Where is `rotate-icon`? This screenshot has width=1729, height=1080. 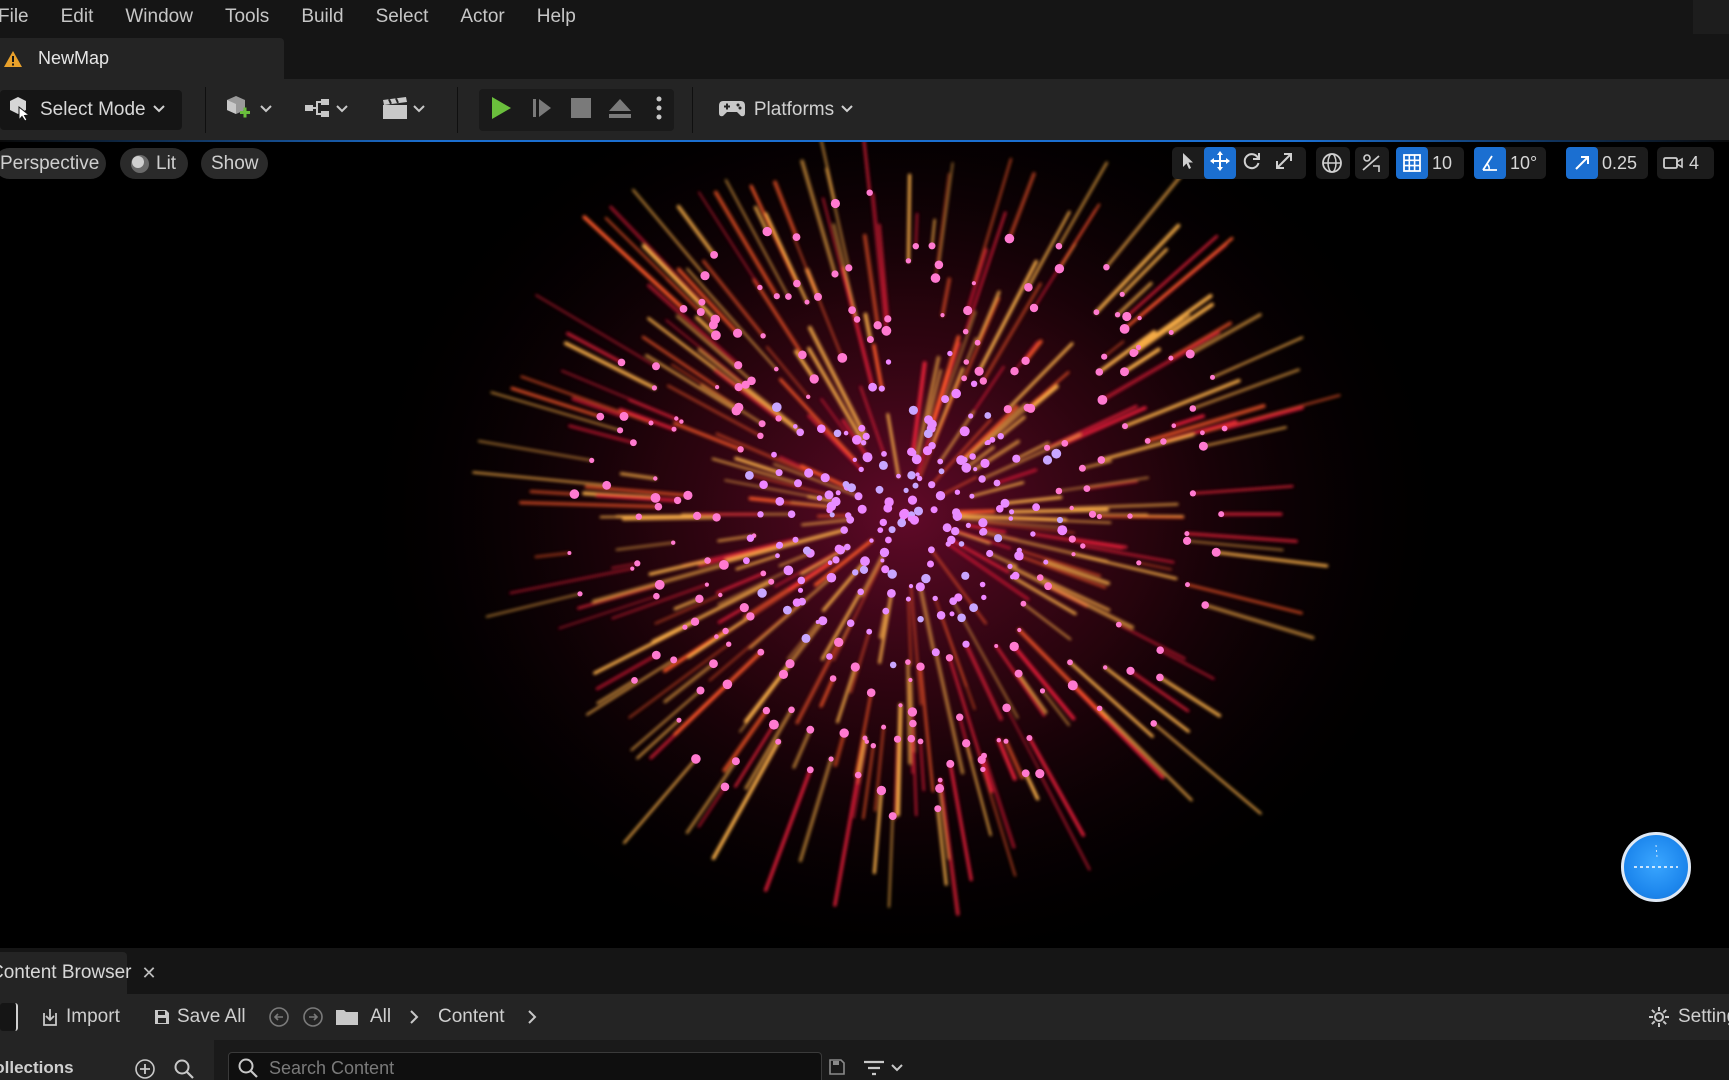 rotate-icon is located at coordinates (1252, 163).